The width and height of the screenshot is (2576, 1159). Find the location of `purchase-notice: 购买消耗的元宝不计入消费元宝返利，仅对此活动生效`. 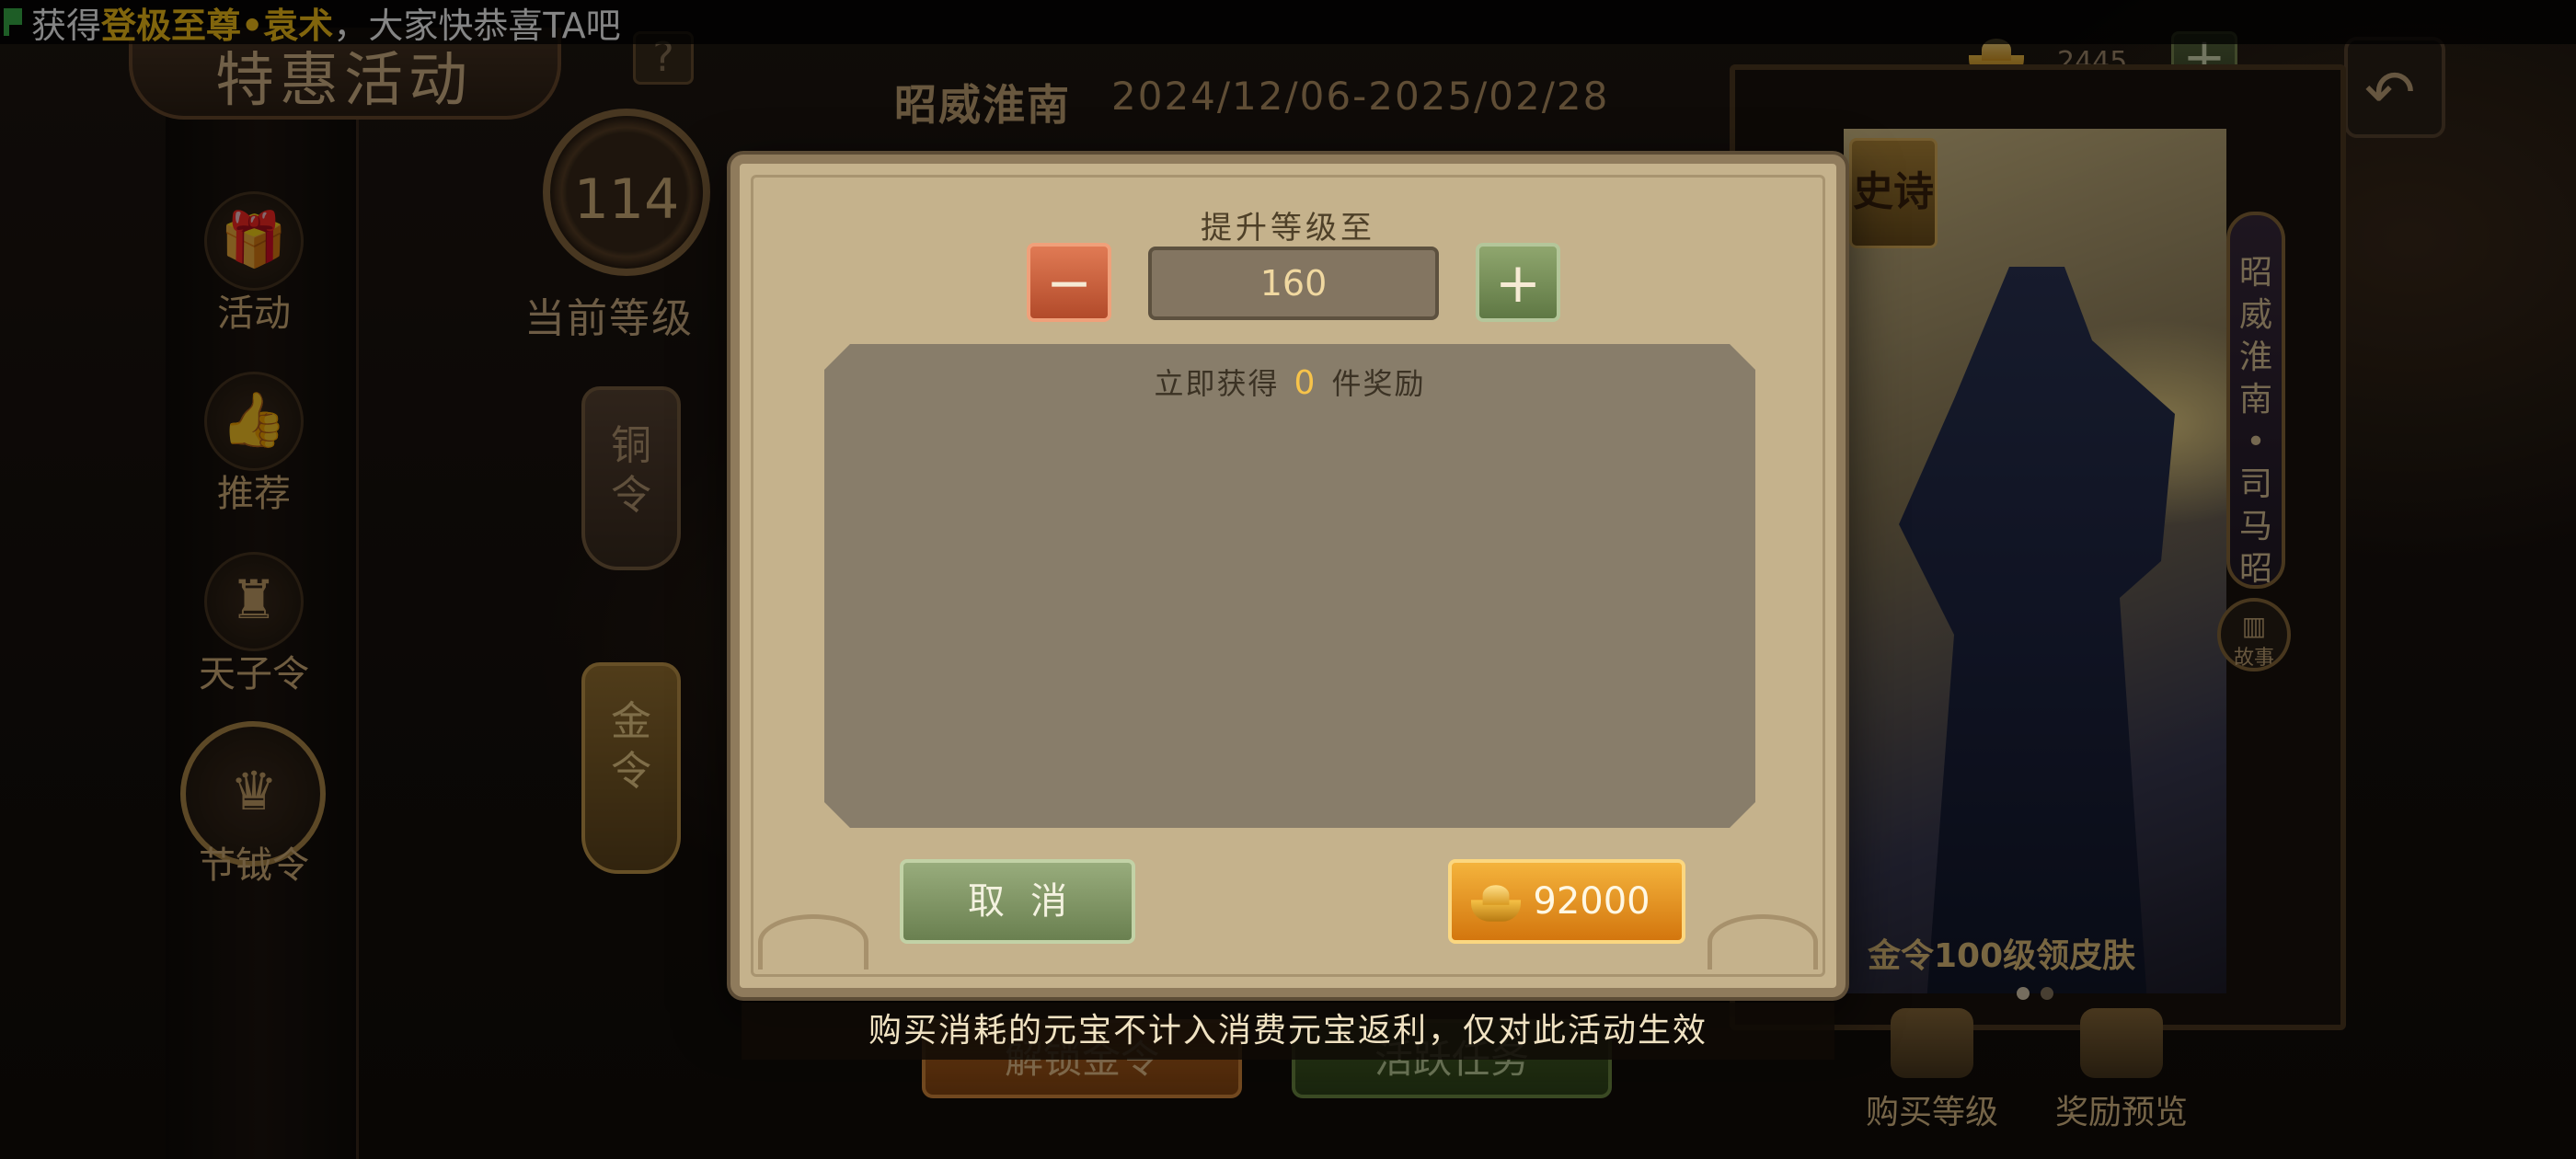

purchase-notice: 购买消耗的元宝不计入消费元宝返利，仅对此活动生效 is located at coordinates (1288, 1031).